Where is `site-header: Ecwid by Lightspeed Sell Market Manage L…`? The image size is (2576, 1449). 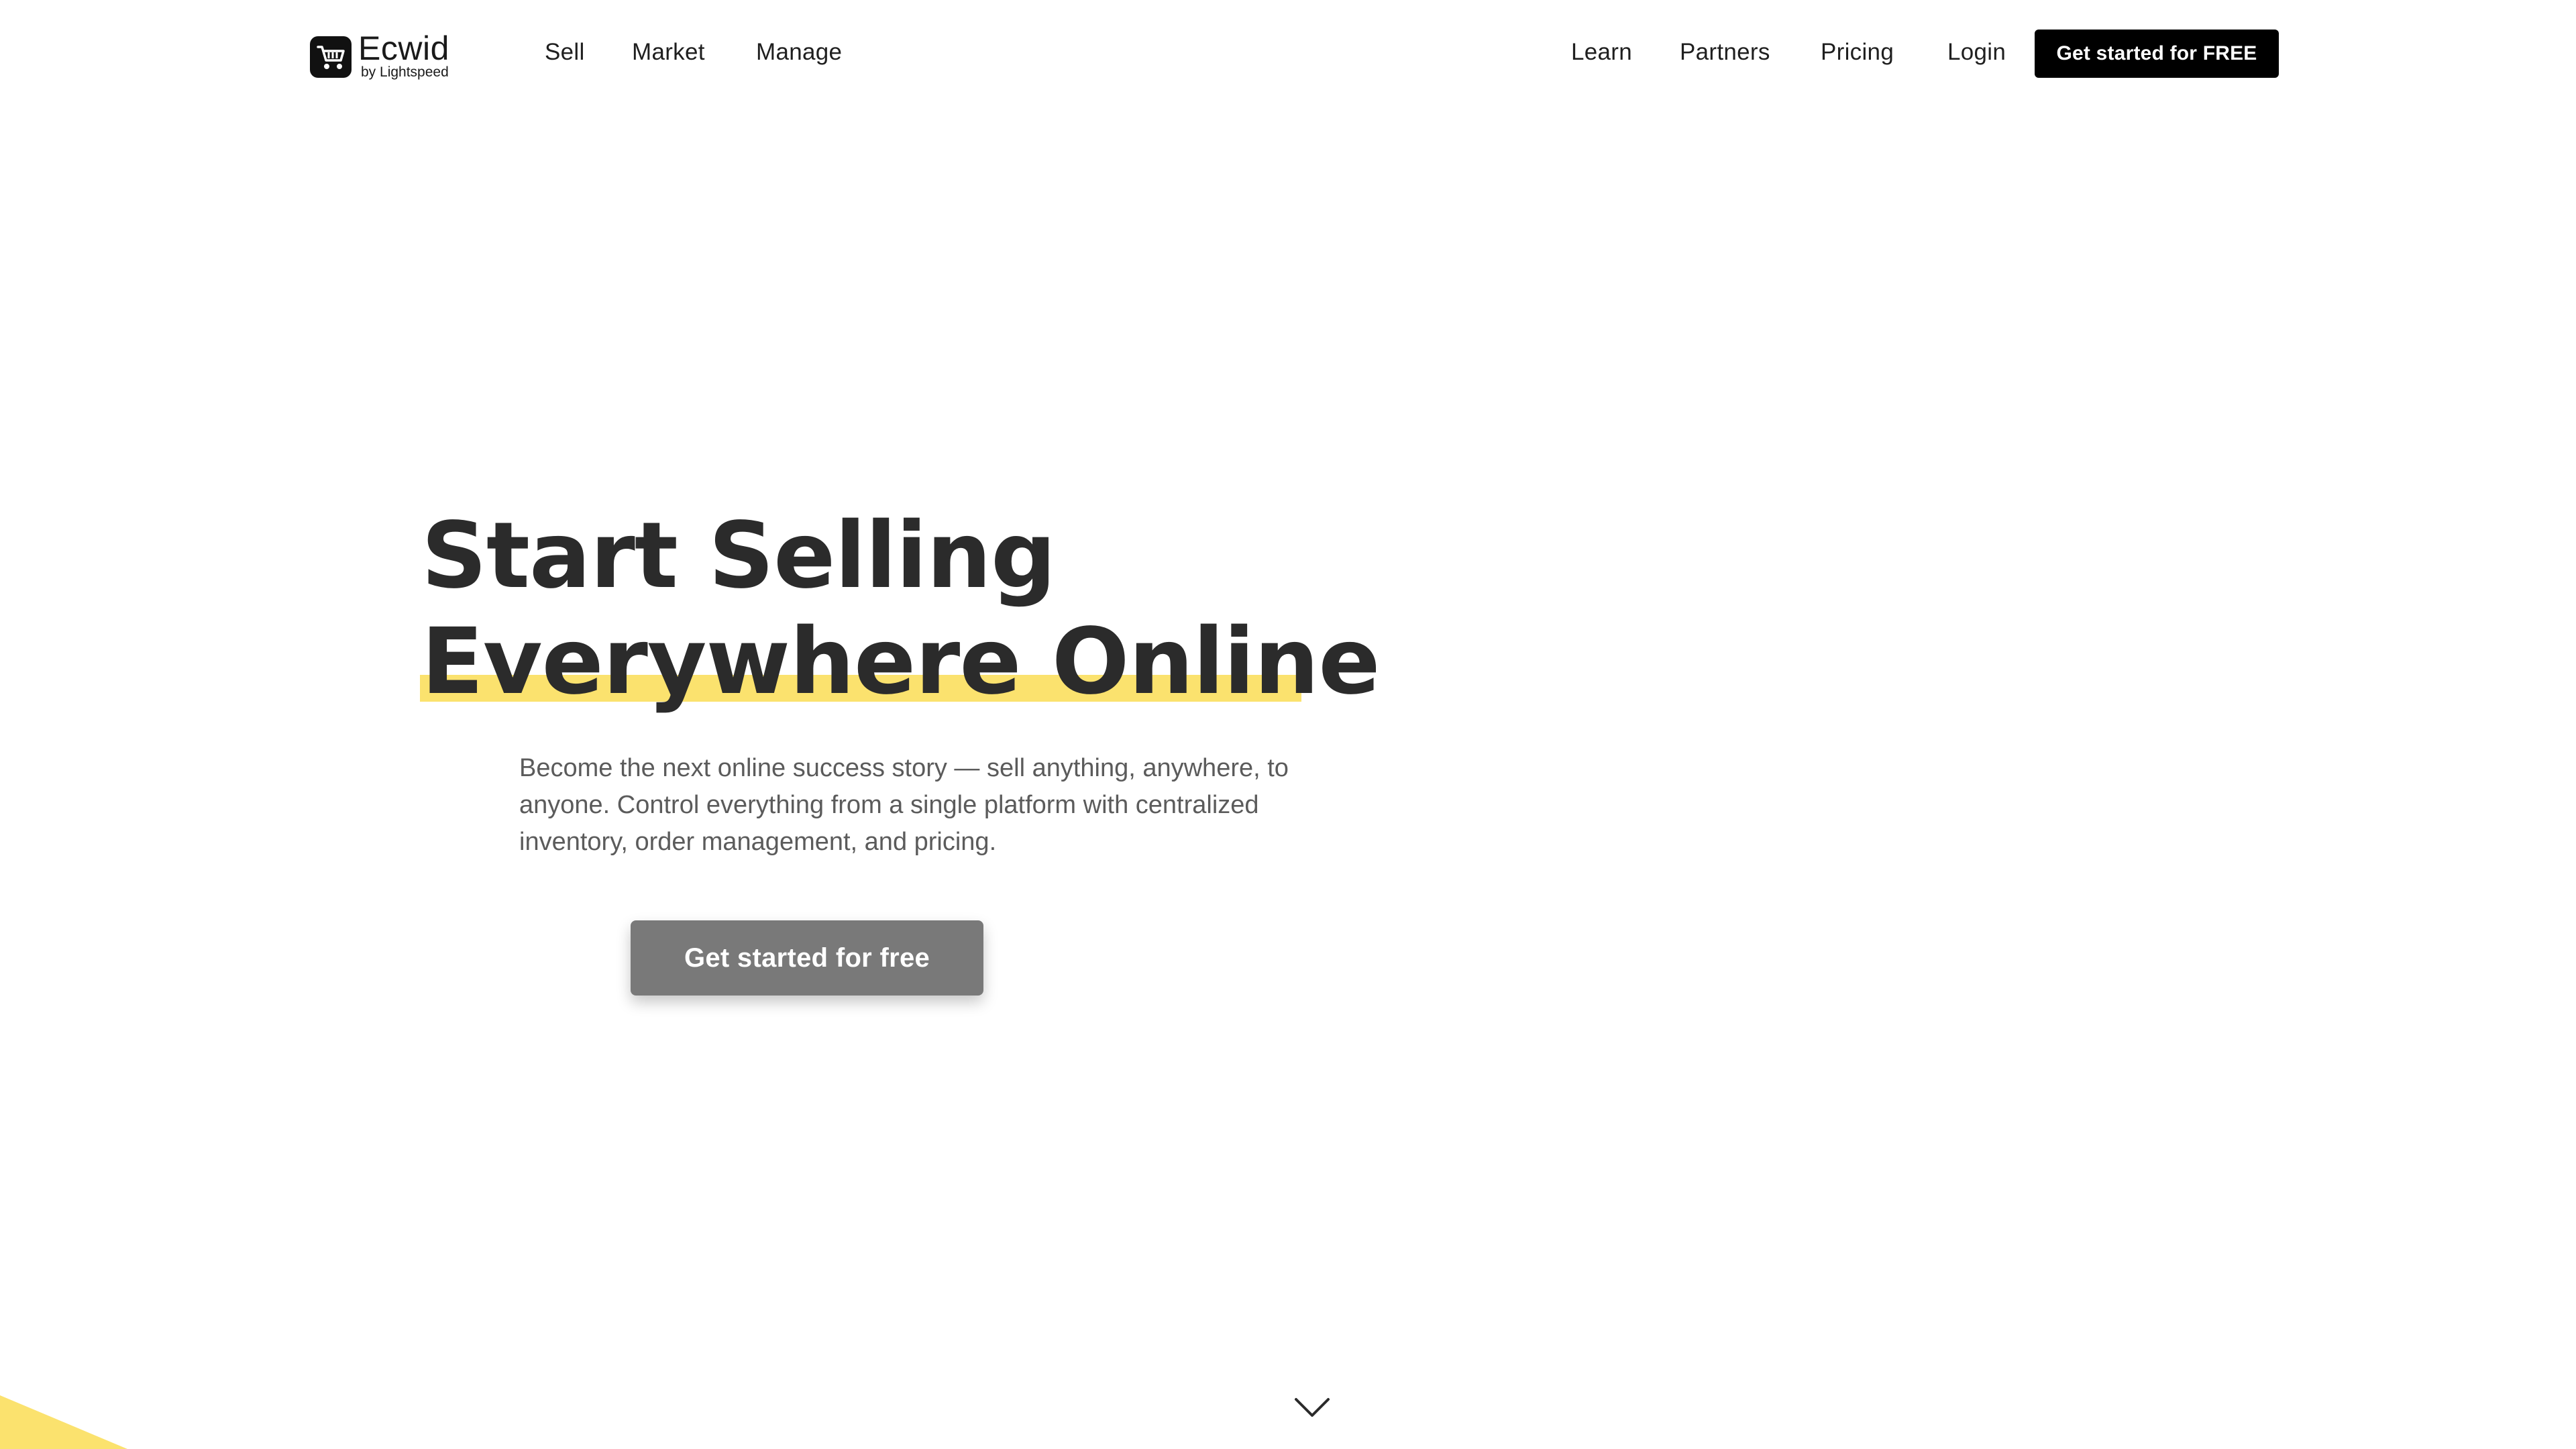
site-header: Ecwid by Lightspeed Sell Market Manage L… is located at coordinates (1288, 53).